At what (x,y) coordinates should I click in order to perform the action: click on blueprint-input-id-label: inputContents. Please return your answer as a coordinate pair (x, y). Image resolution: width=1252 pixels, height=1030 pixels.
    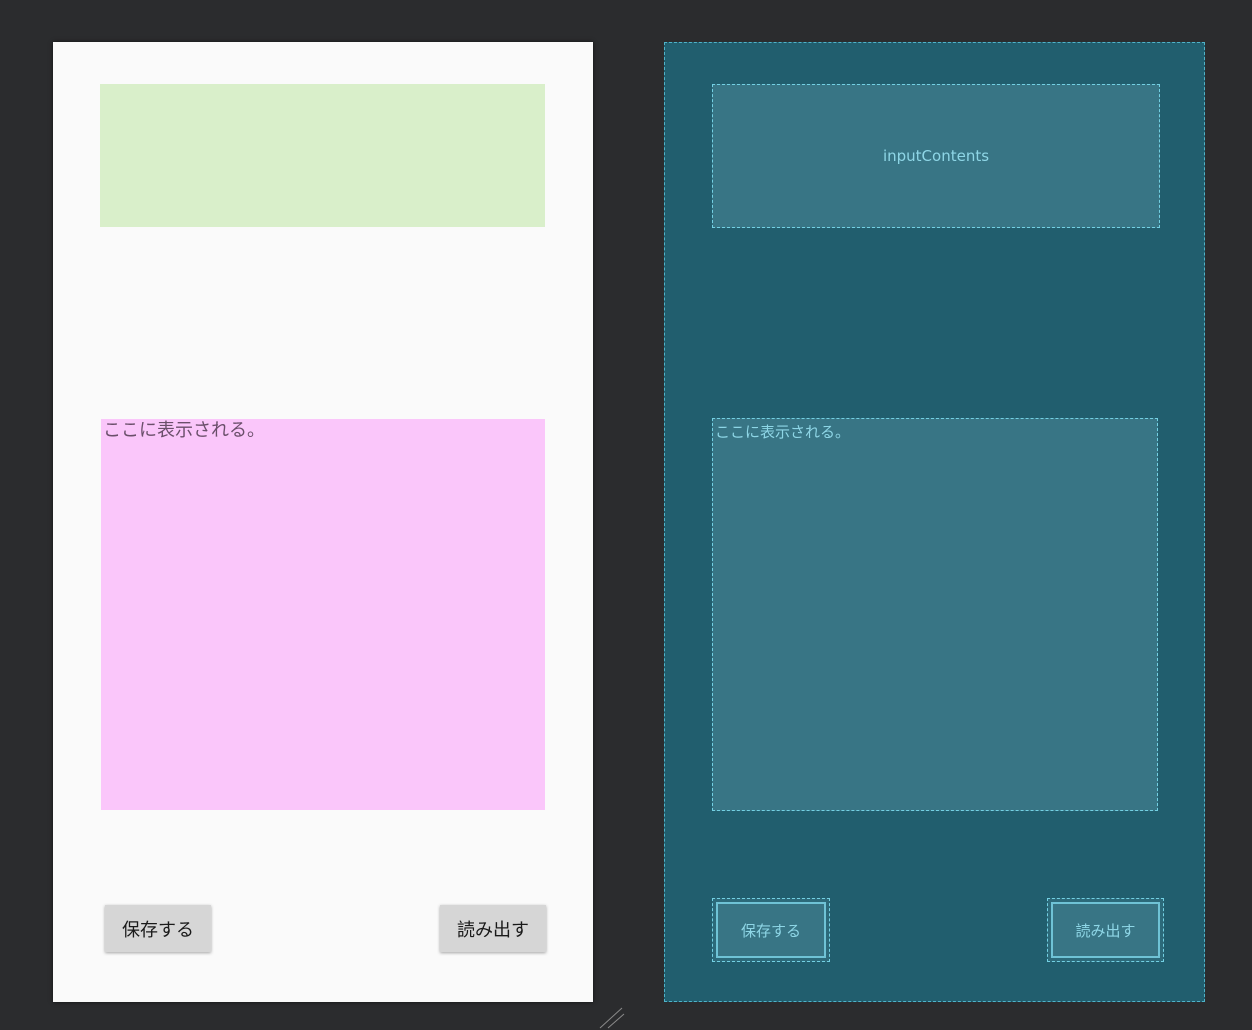
    Looking at the image, I should click on (936, 156).